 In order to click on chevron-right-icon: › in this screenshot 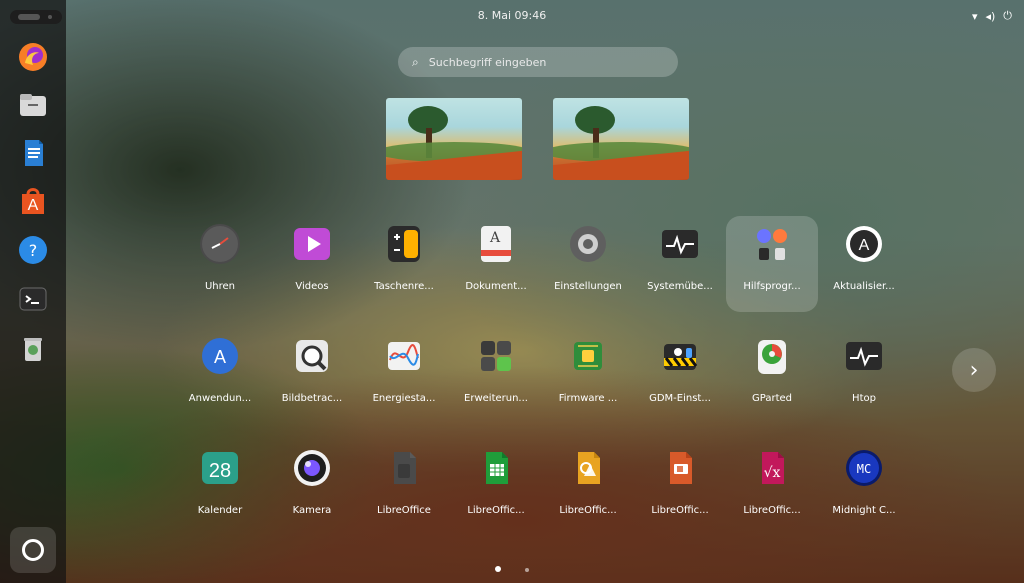, I will do `click(974, 370)`.